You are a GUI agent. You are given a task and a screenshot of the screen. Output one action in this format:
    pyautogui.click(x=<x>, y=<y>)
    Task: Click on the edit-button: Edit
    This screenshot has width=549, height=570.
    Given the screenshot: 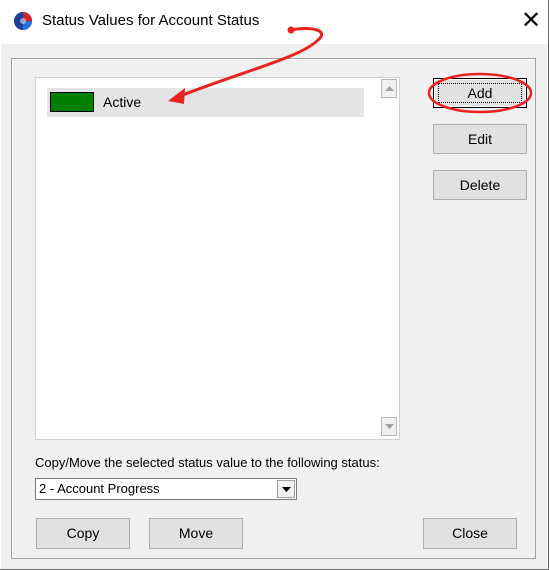 What is the action you would take?
    pyautogui.click(x=480, y=139)
    